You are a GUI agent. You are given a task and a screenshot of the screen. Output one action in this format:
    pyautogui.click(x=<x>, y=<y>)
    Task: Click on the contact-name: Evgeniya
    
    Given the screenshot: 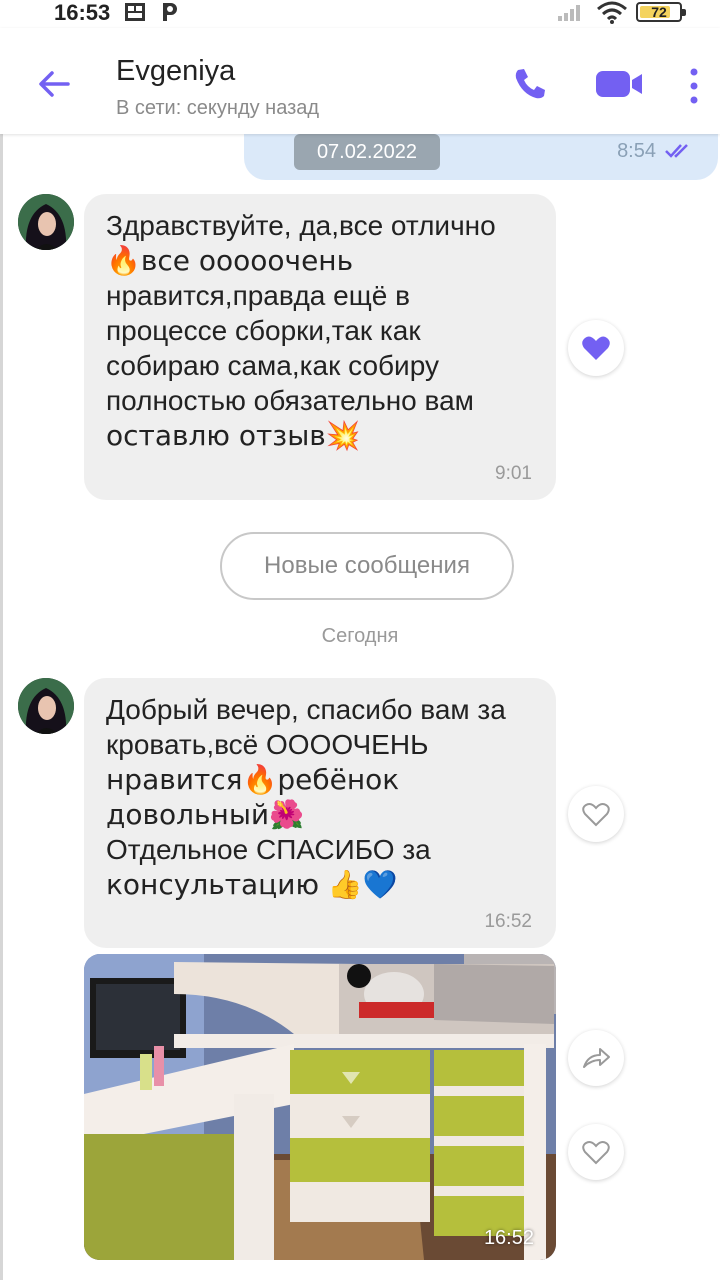 What is the action you would take?
    pyautogui.click(x=175, y=71)
    